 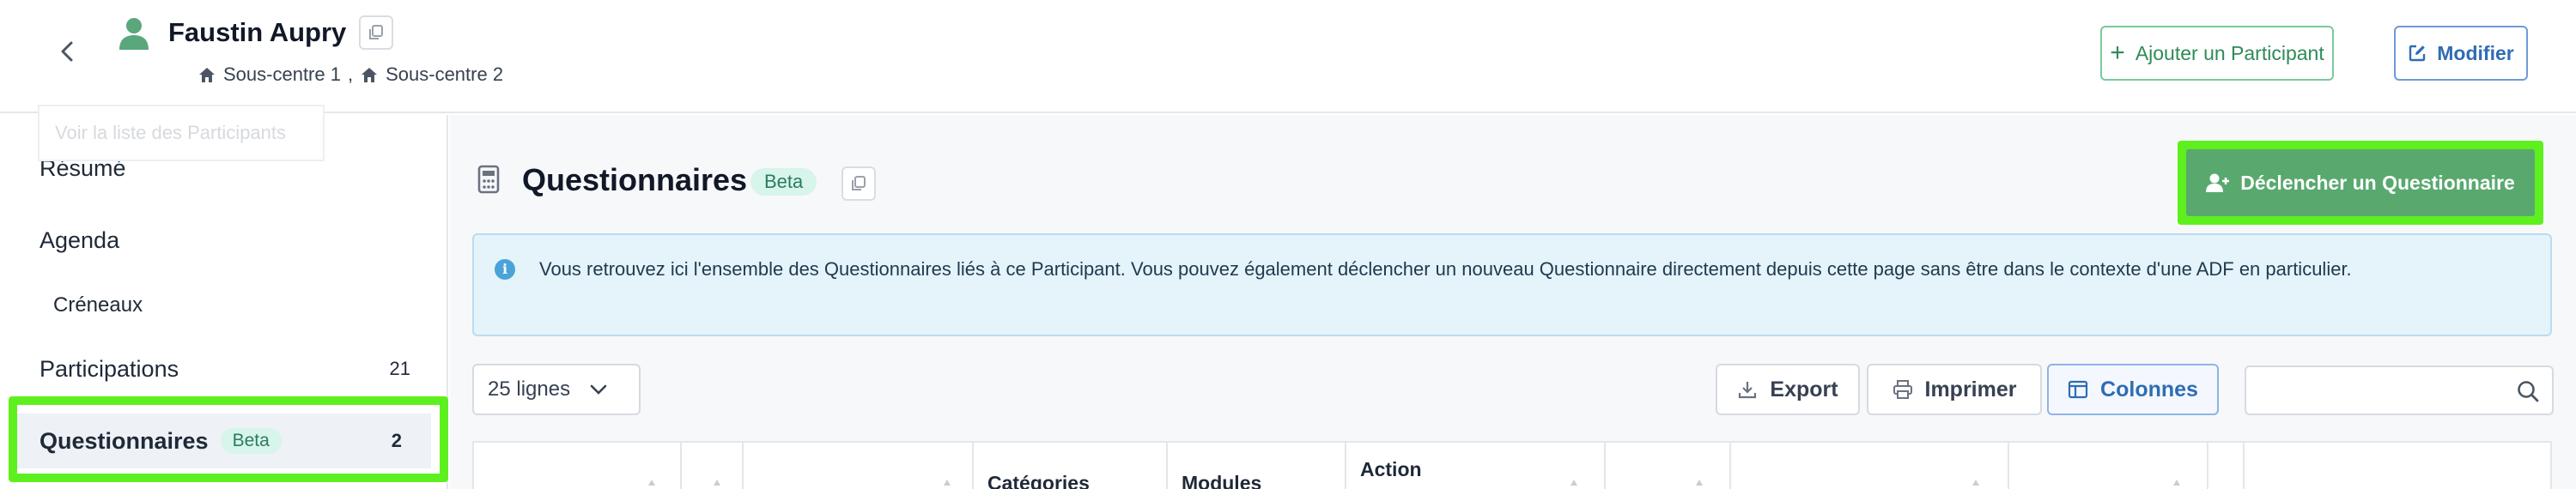 I want to click on user-plus-icon, so click(x=2218, y=182).